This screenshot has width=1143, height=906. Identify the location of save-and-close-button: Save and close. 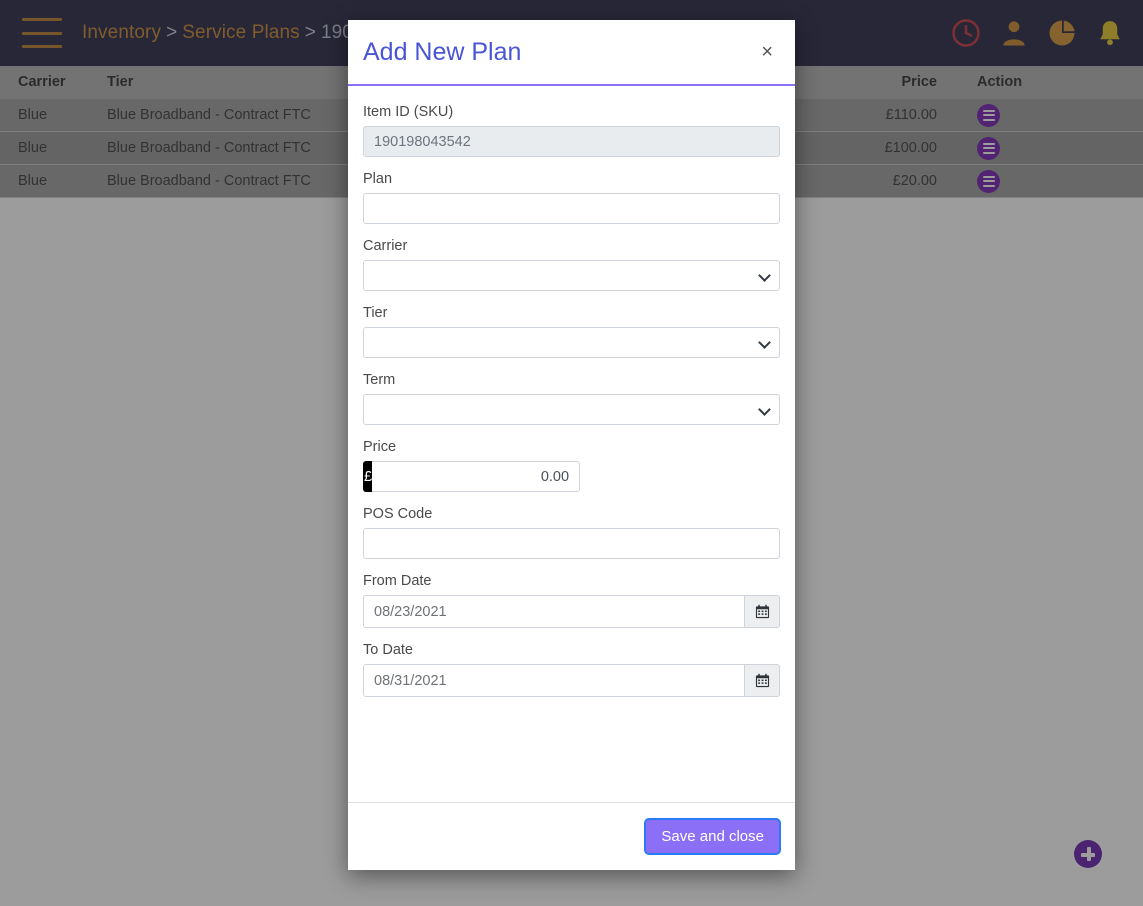
(712, 836).